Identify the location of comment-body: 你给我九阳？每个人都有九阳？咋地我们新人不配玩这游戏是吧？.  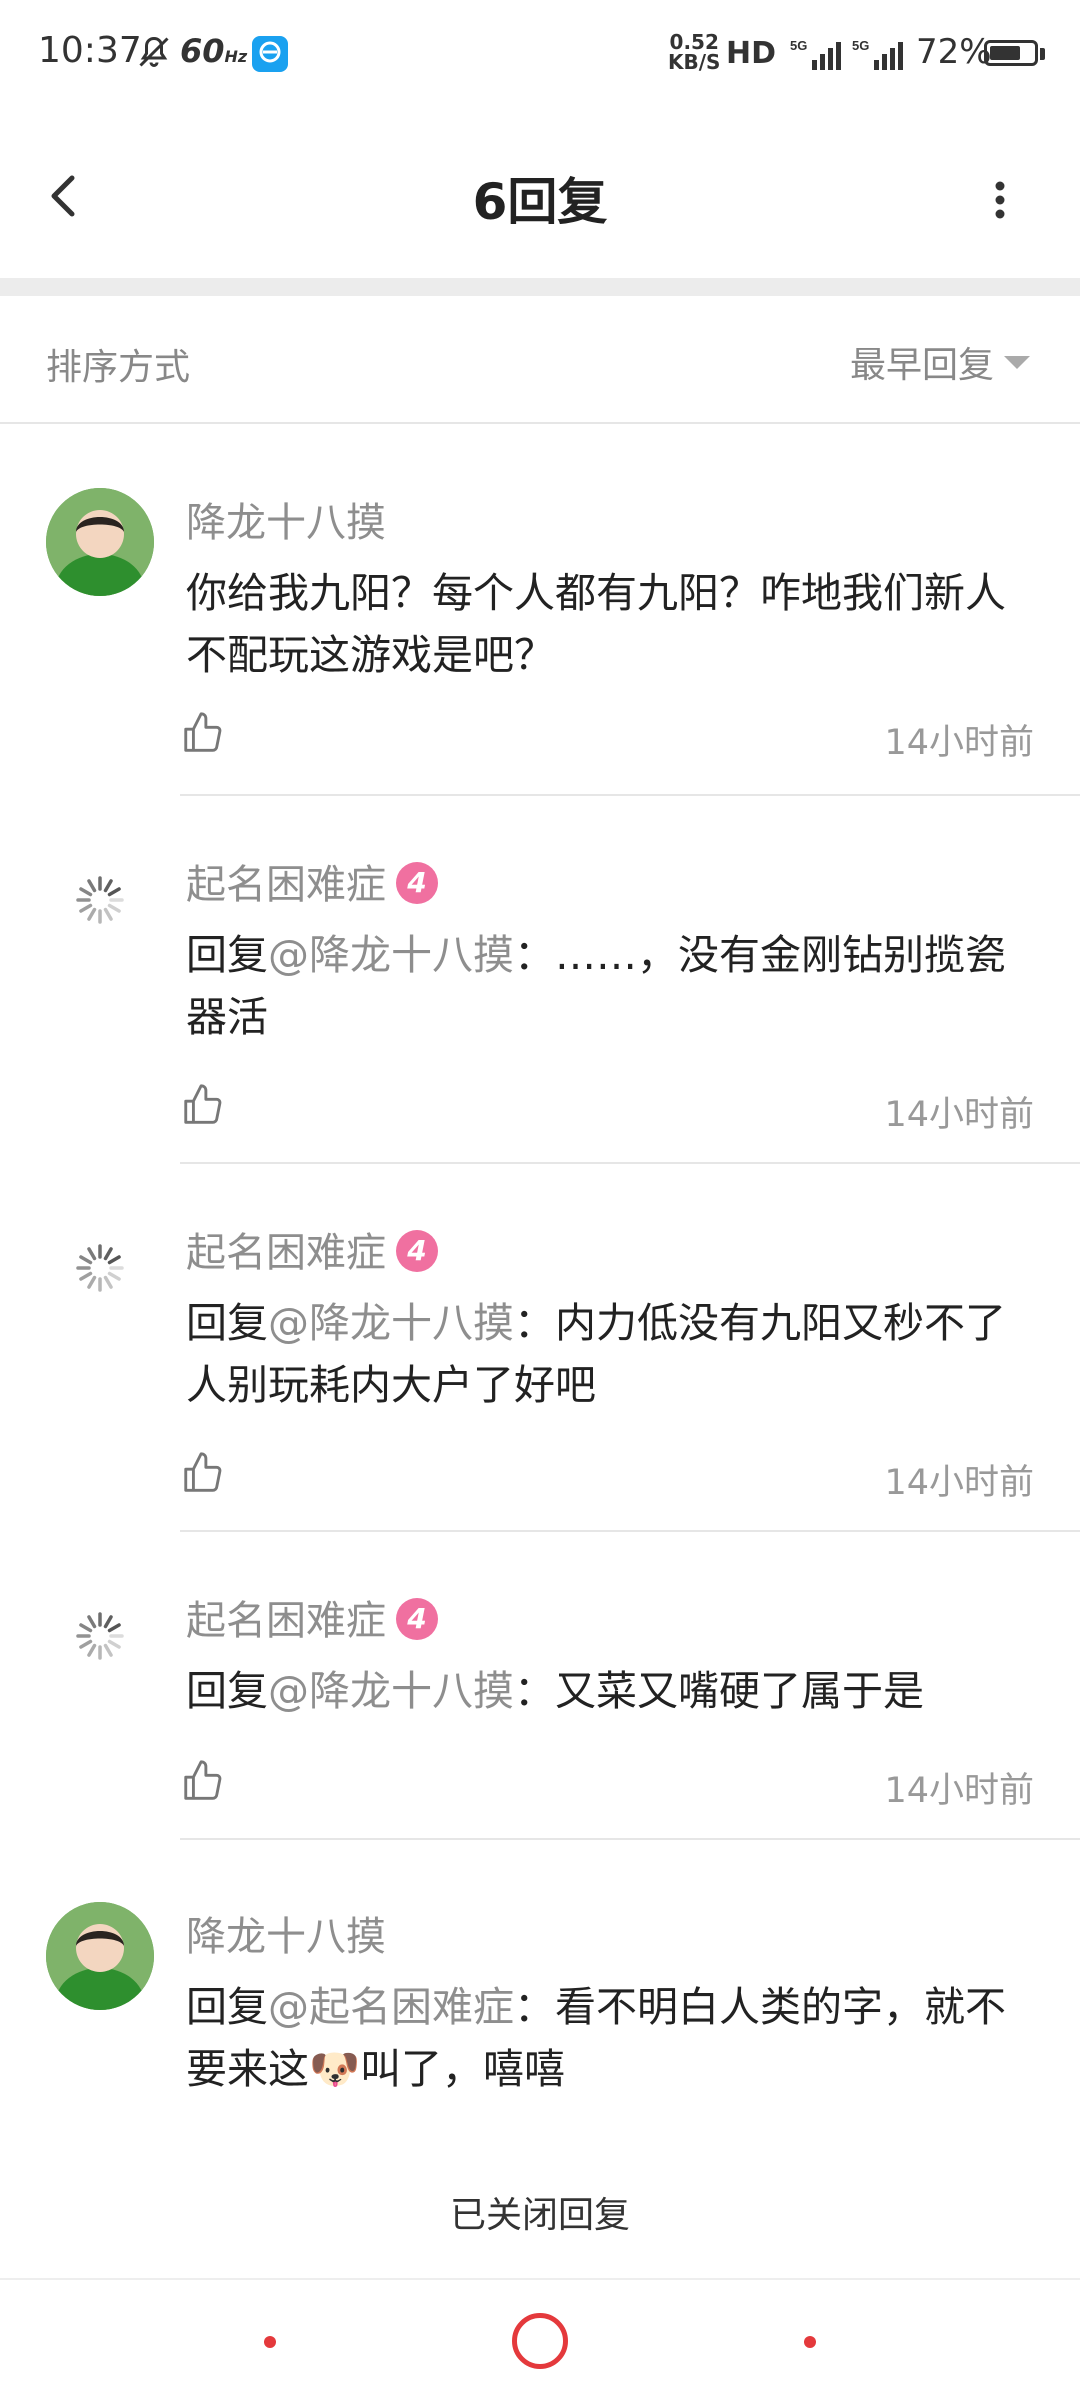
(596, 624).